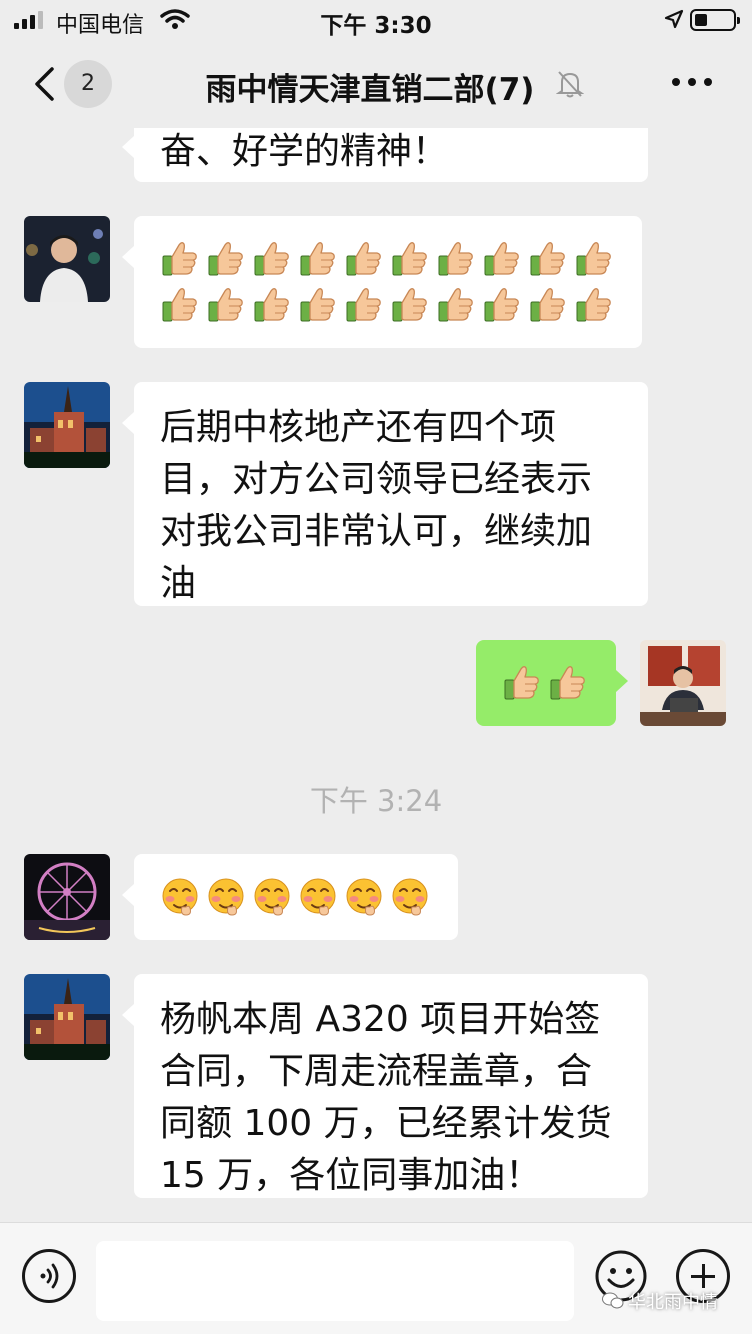  What do you see at coordinates (45, 84) in the screenshot?
I see `back-chevron-icon` at bounding box center [45, 84].